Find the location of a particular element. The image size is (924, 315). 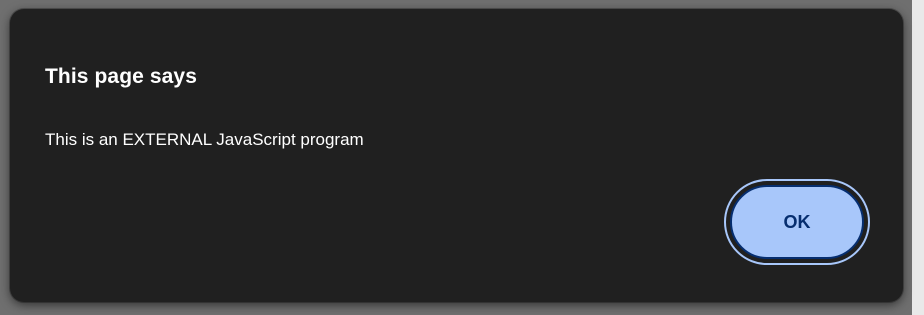

ok-button: OK is located at coordinates (797, 222).